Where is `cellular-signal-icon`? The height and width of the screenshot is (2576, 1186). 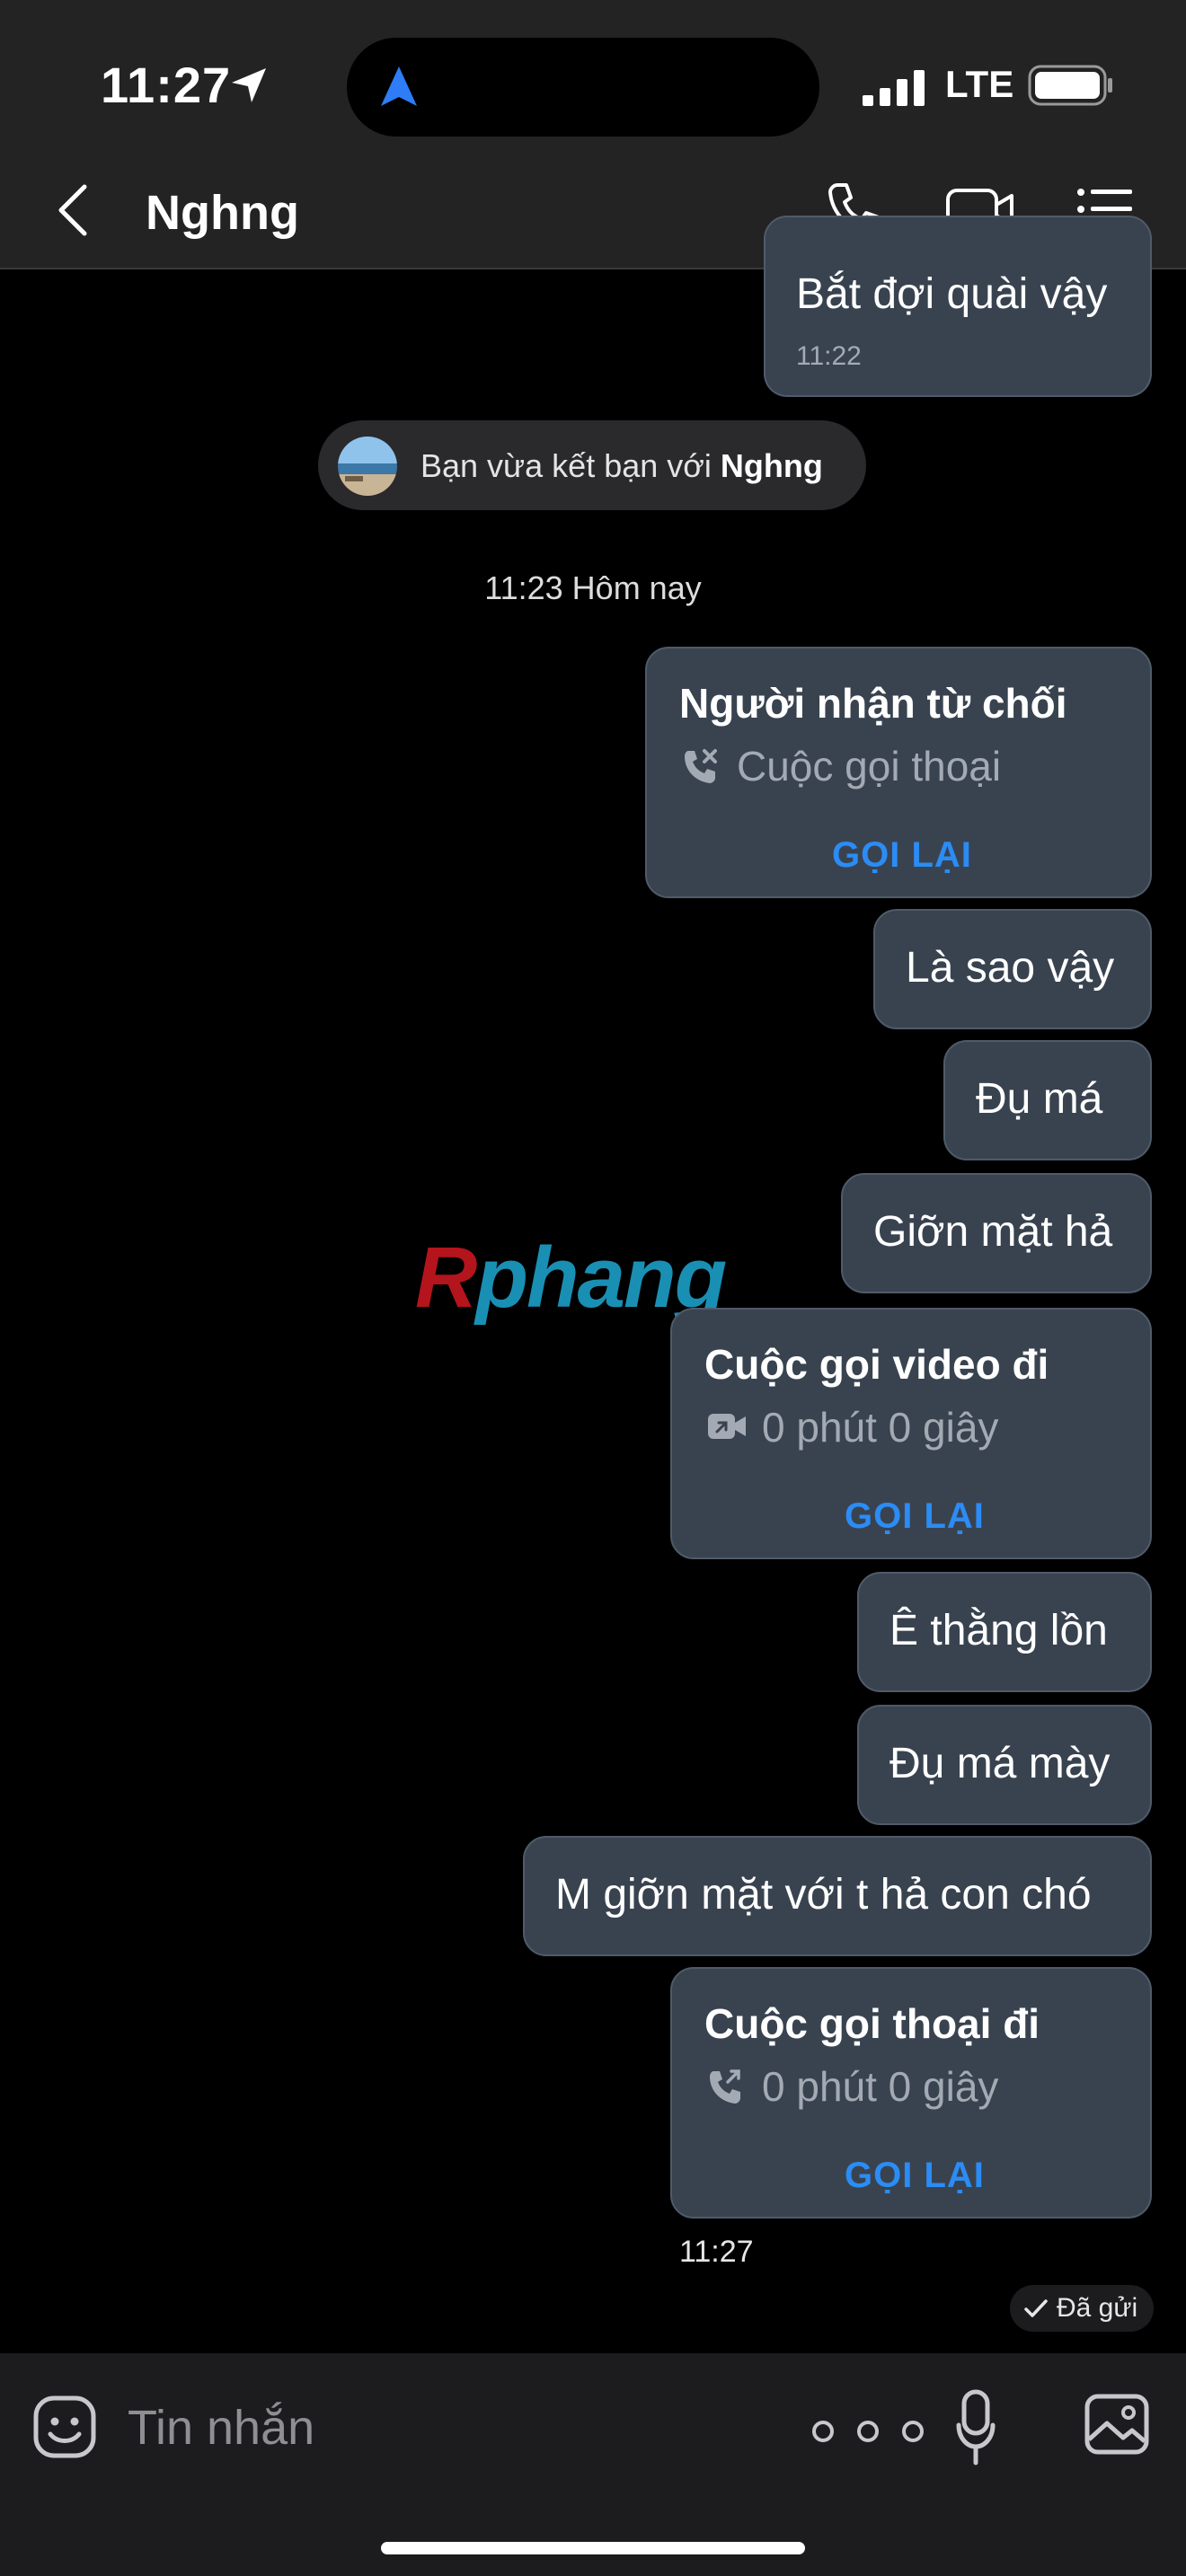 cellular-signal-icon is located at coordinates (894, 88).